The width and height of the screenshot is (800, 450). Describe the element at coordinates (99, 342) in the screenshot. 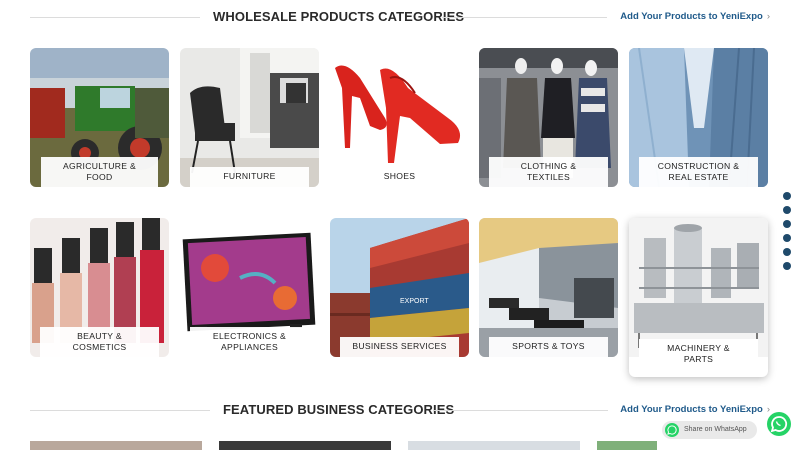

I see `category-label: BEAUTY & COSMETICS` at that location.